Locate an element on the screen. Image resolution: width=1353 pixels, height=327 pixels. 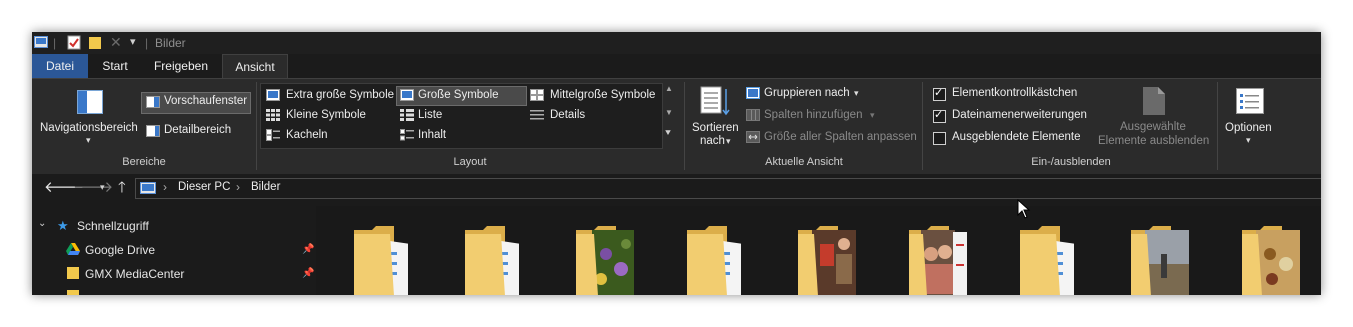
options-button: Optionen is located at coordinates (1248, 128).